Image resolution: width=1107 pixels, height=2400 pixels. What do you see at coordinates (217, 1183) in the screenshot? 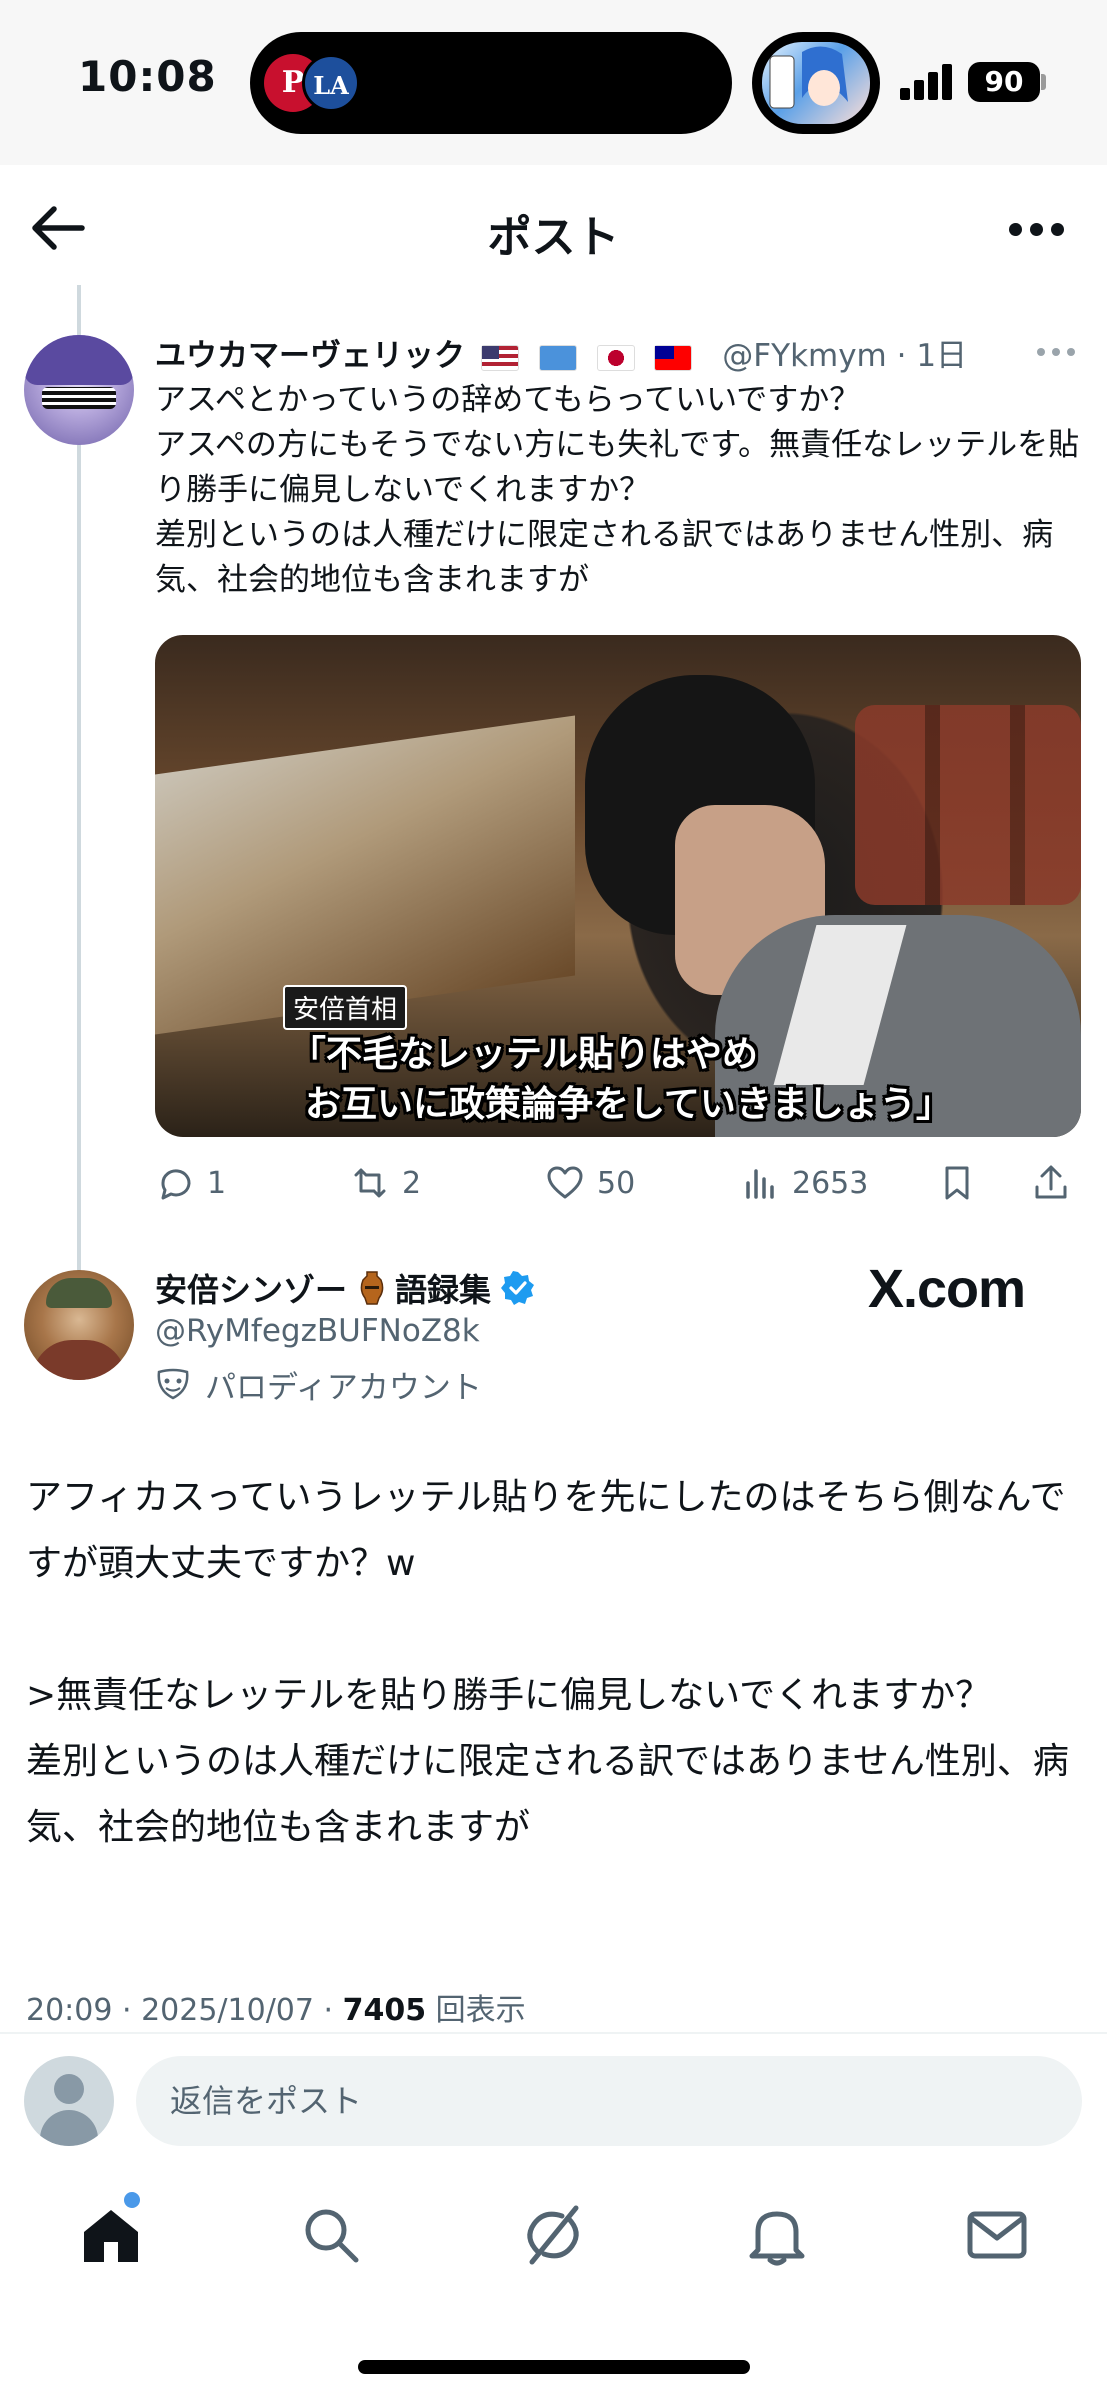
I see `reply-count: 1` at bounding box center [217, 1183].